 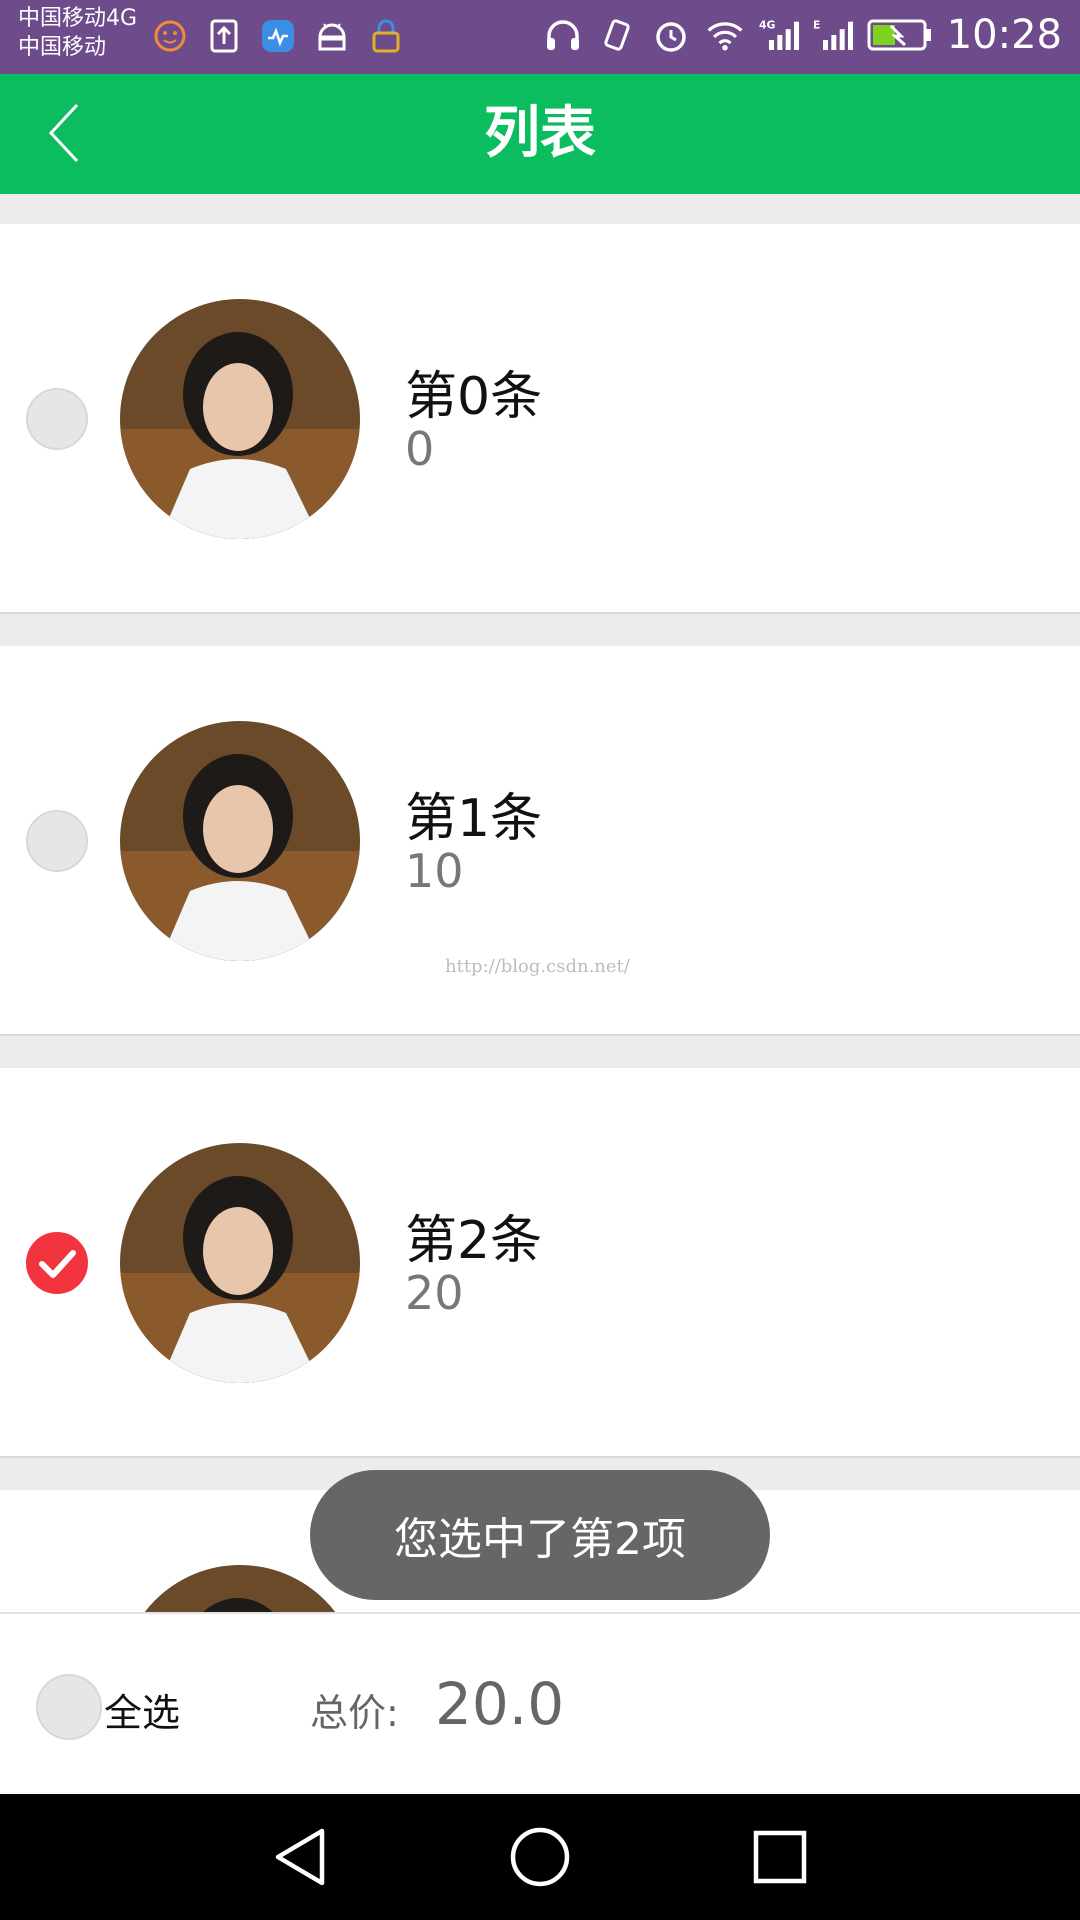 I want to click on triangle-back-icon, so click(x=300, y=1857).